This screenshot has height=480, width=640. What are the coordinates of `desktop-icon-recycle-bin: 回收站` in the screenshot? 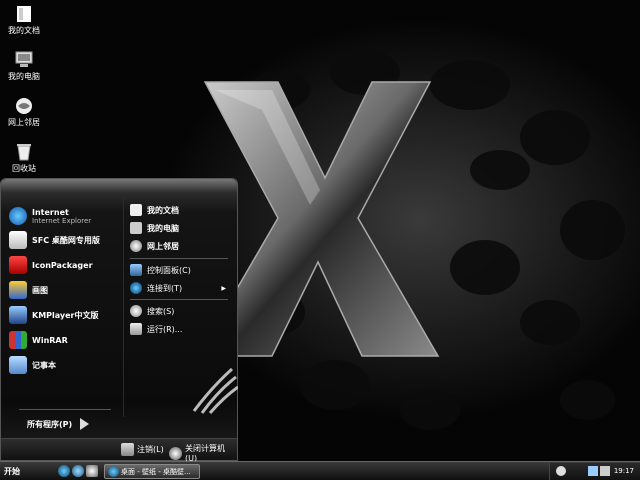 It's located at (24, 158).